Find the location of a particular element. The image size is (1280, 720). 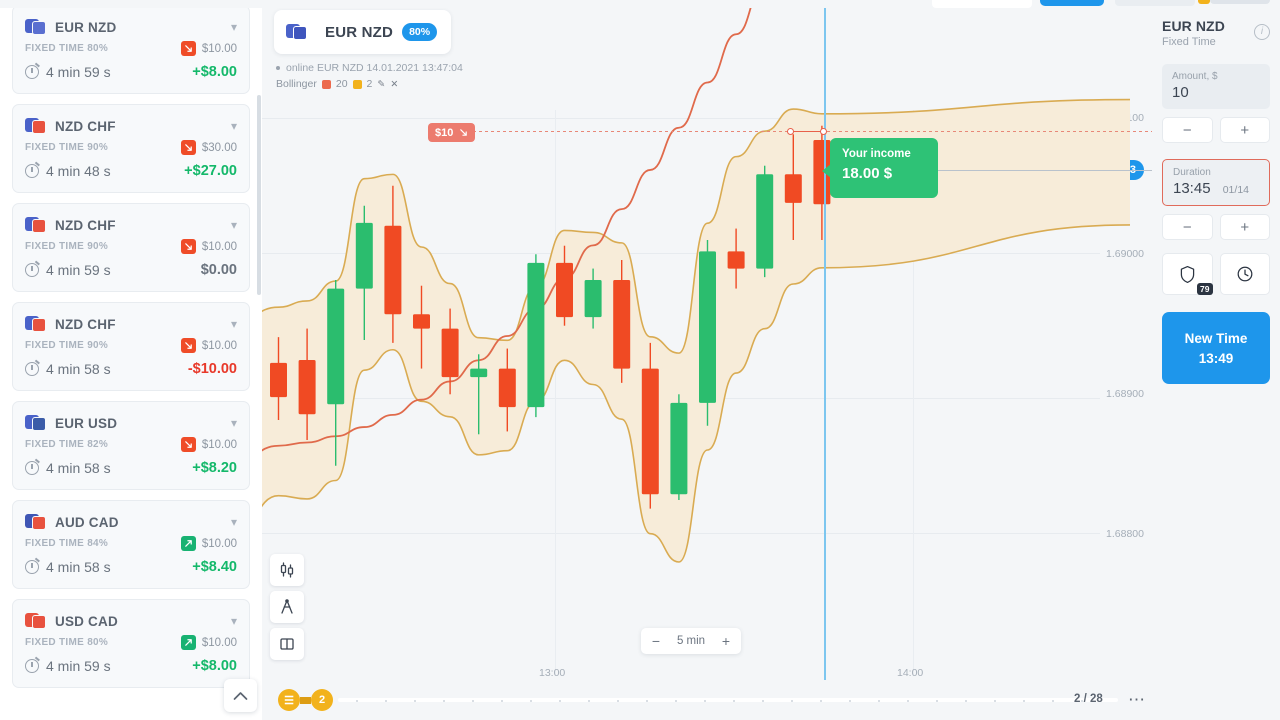

duration-decrease-button: − is located at coordinates (1187, 227).